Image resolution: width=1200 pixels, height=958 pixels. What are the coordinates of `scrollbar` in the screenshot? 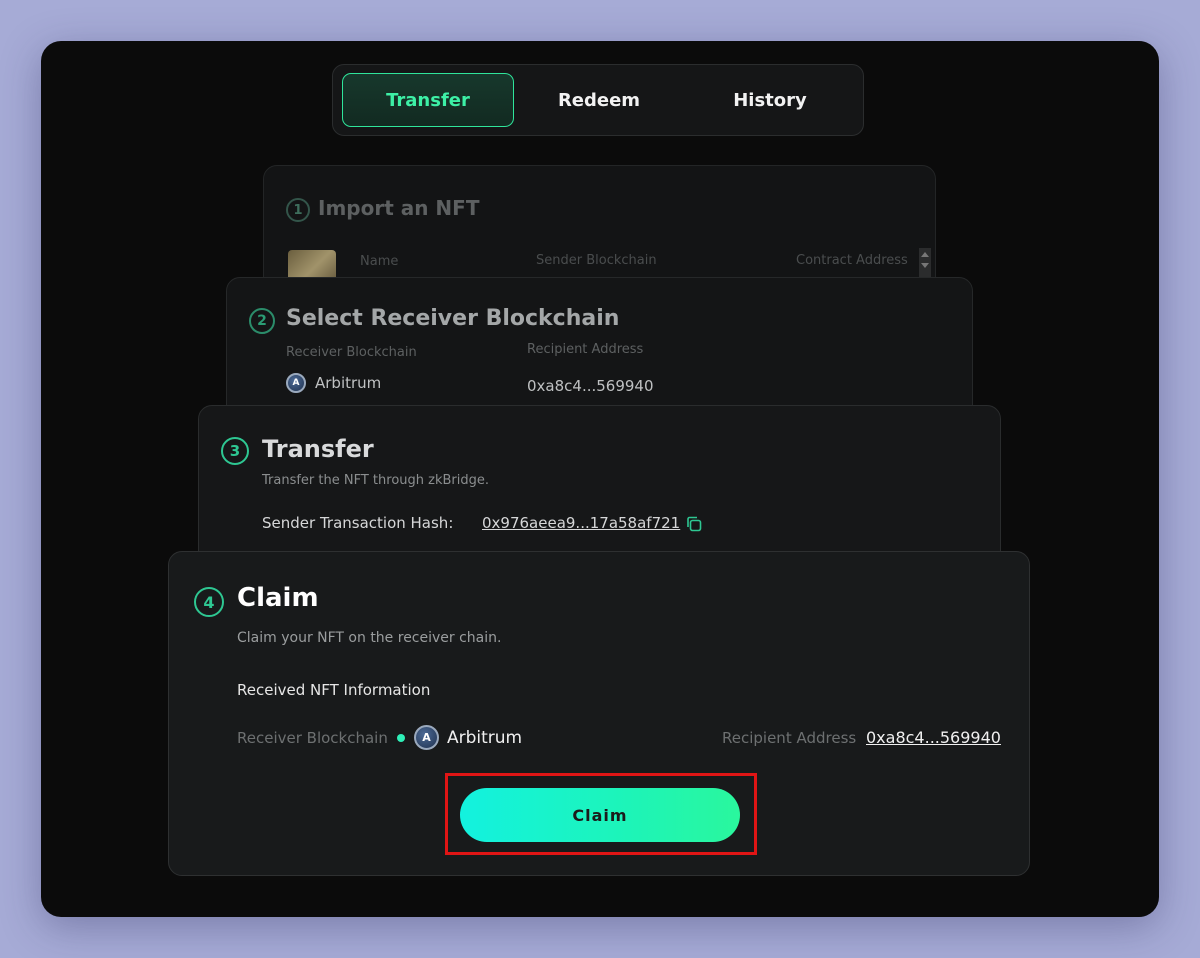 It's located at (925, 263).